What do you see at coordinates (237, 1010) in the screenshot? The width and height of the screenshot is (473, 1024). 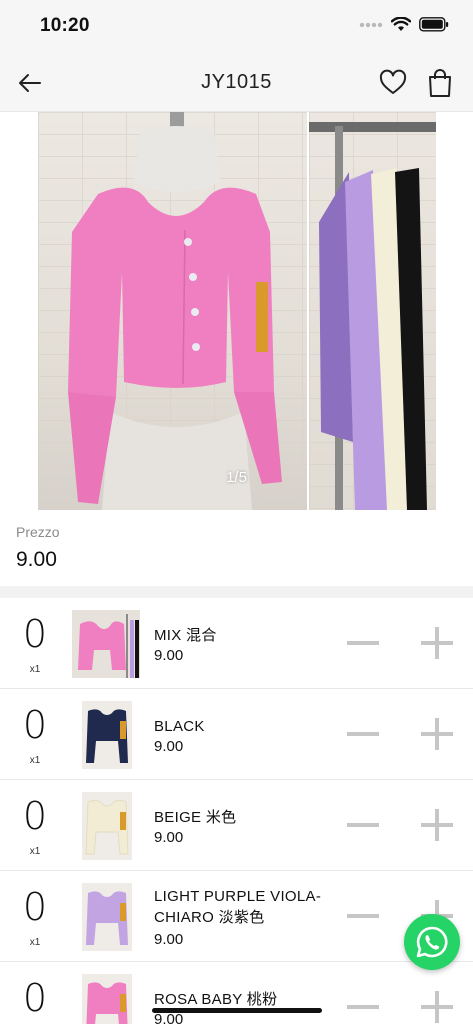 I see `home-indicator` at bounding box center [237, 1010].